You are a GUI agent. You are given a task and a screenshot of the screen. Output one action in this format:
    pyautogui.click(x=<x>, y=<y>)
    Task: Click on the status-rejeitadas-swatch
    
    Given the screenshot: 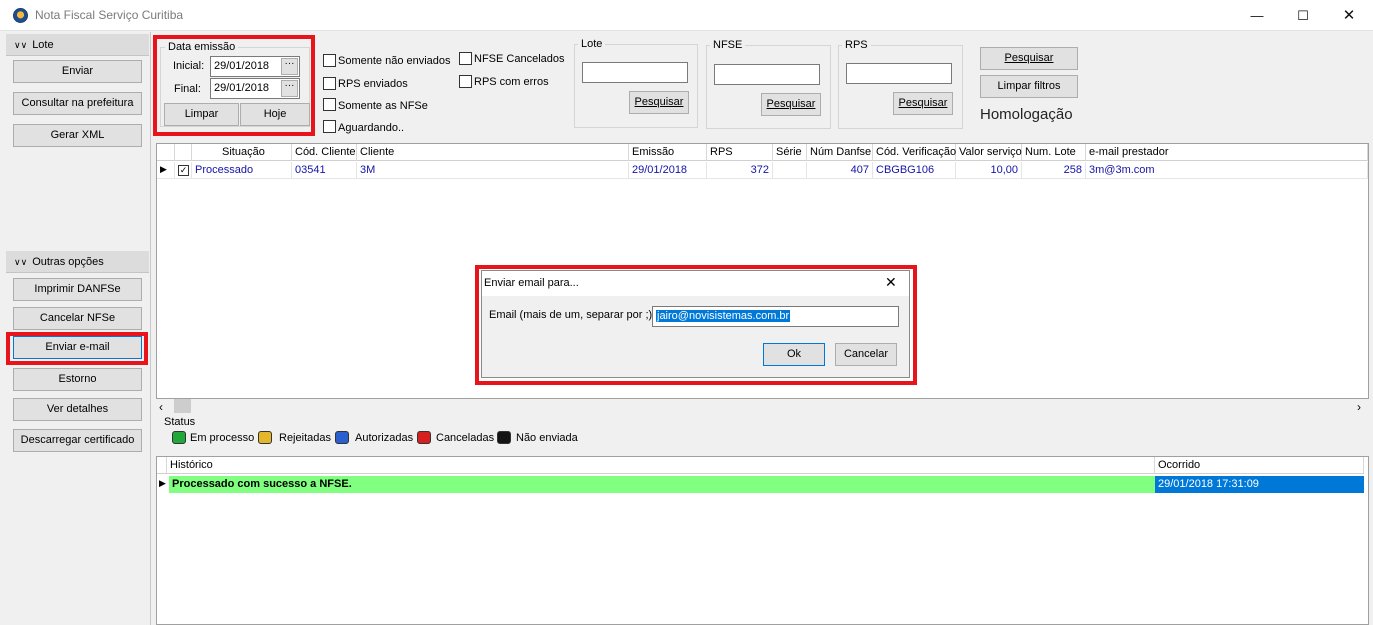 What is the action you would take?
    pyautogui.click(x=265, y=437)
    